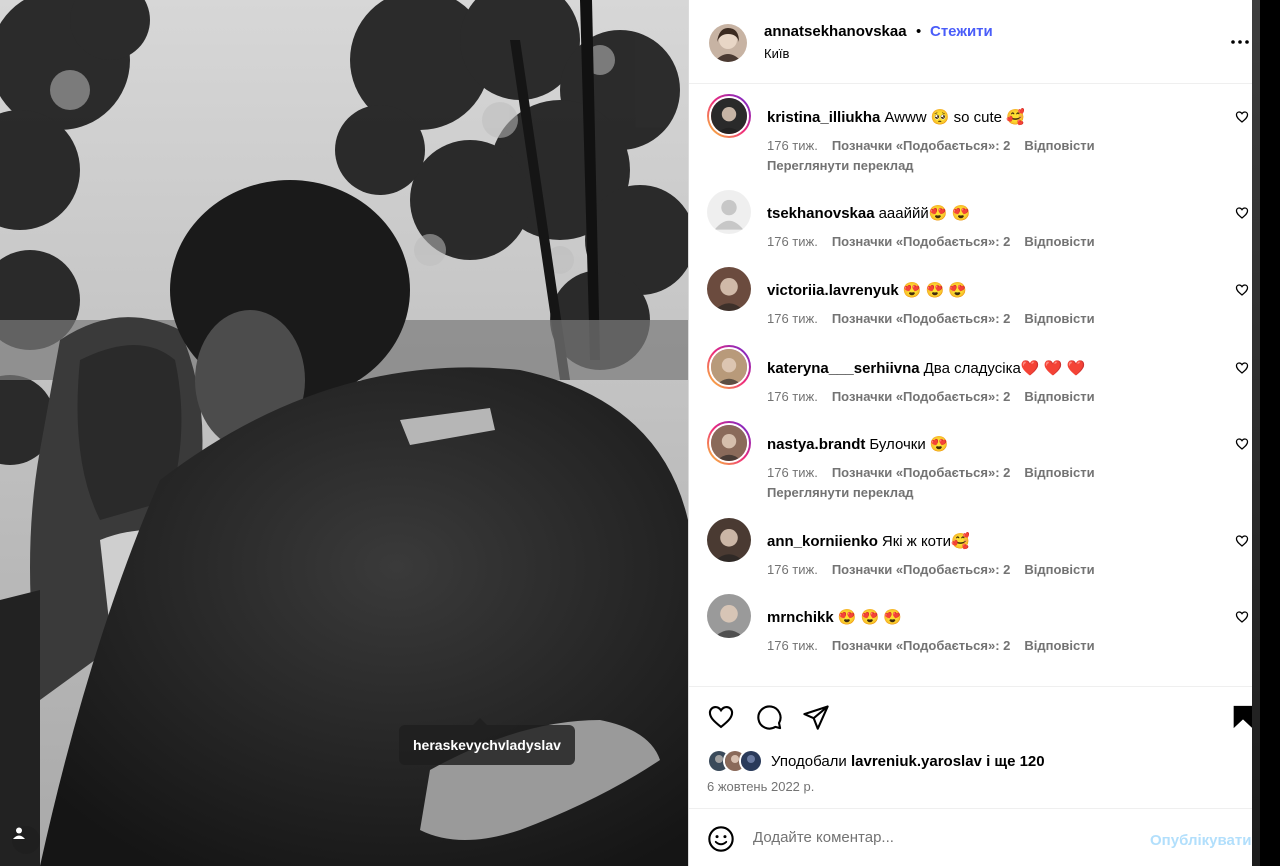 The height and width of the screenshot is (866, 1280). Describe the element at coordinates (769, 717) in the screenshot. I see `comment-icon` at that location.